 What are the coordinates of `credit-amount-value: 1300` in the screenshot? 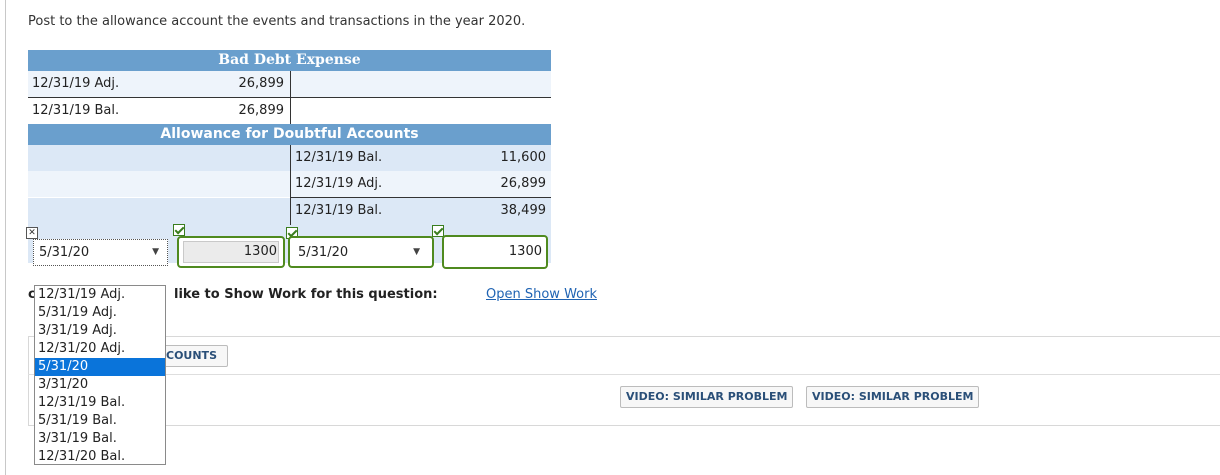 It's located at (525, 251).